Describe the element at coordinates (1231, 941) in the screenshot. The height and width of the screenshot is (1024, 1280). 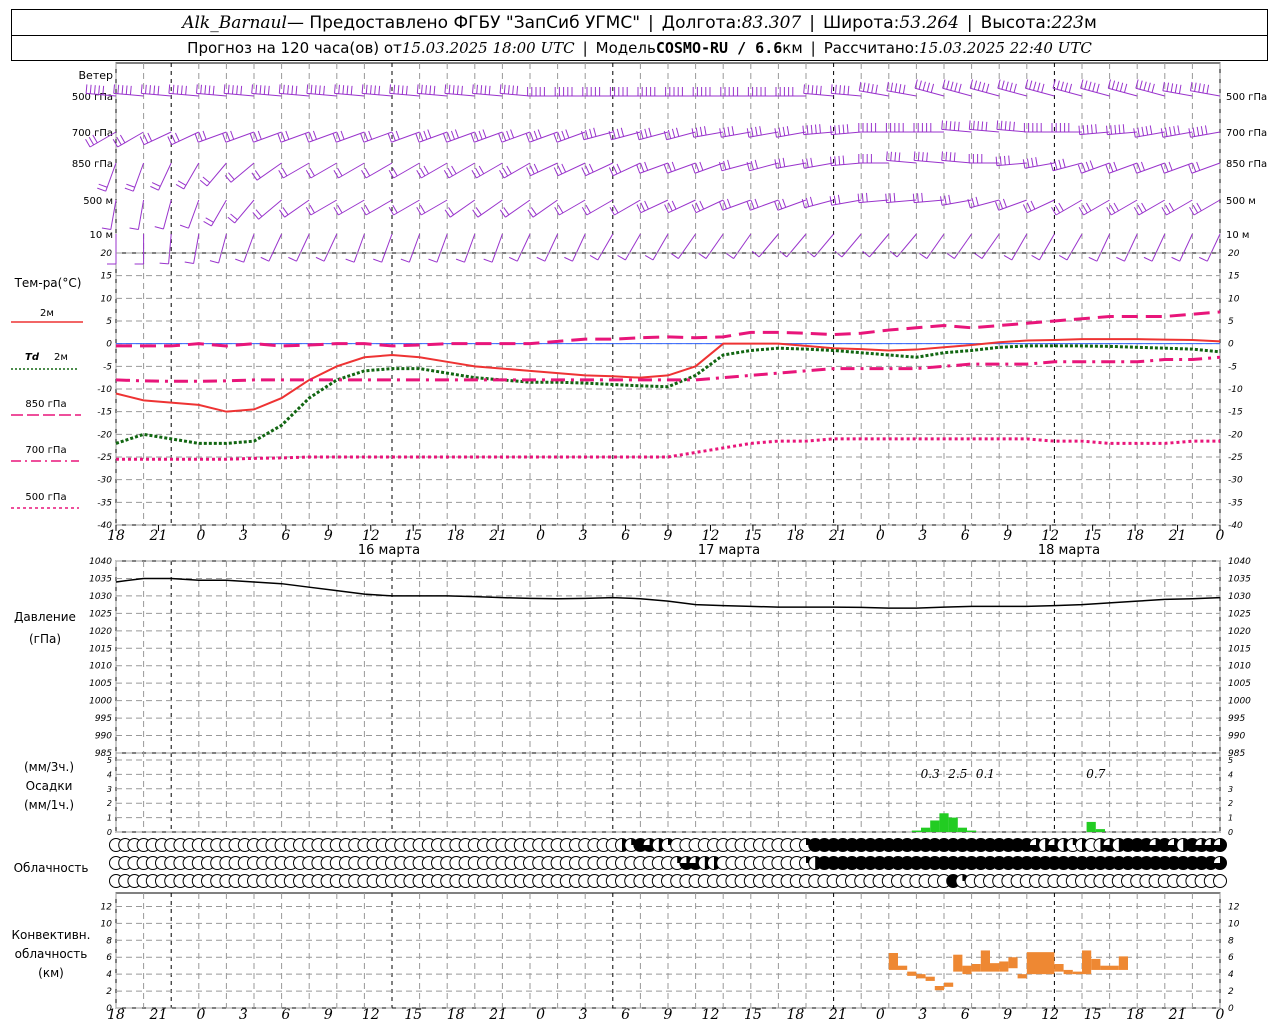
I see `conv-tick-right: 8` at that location.